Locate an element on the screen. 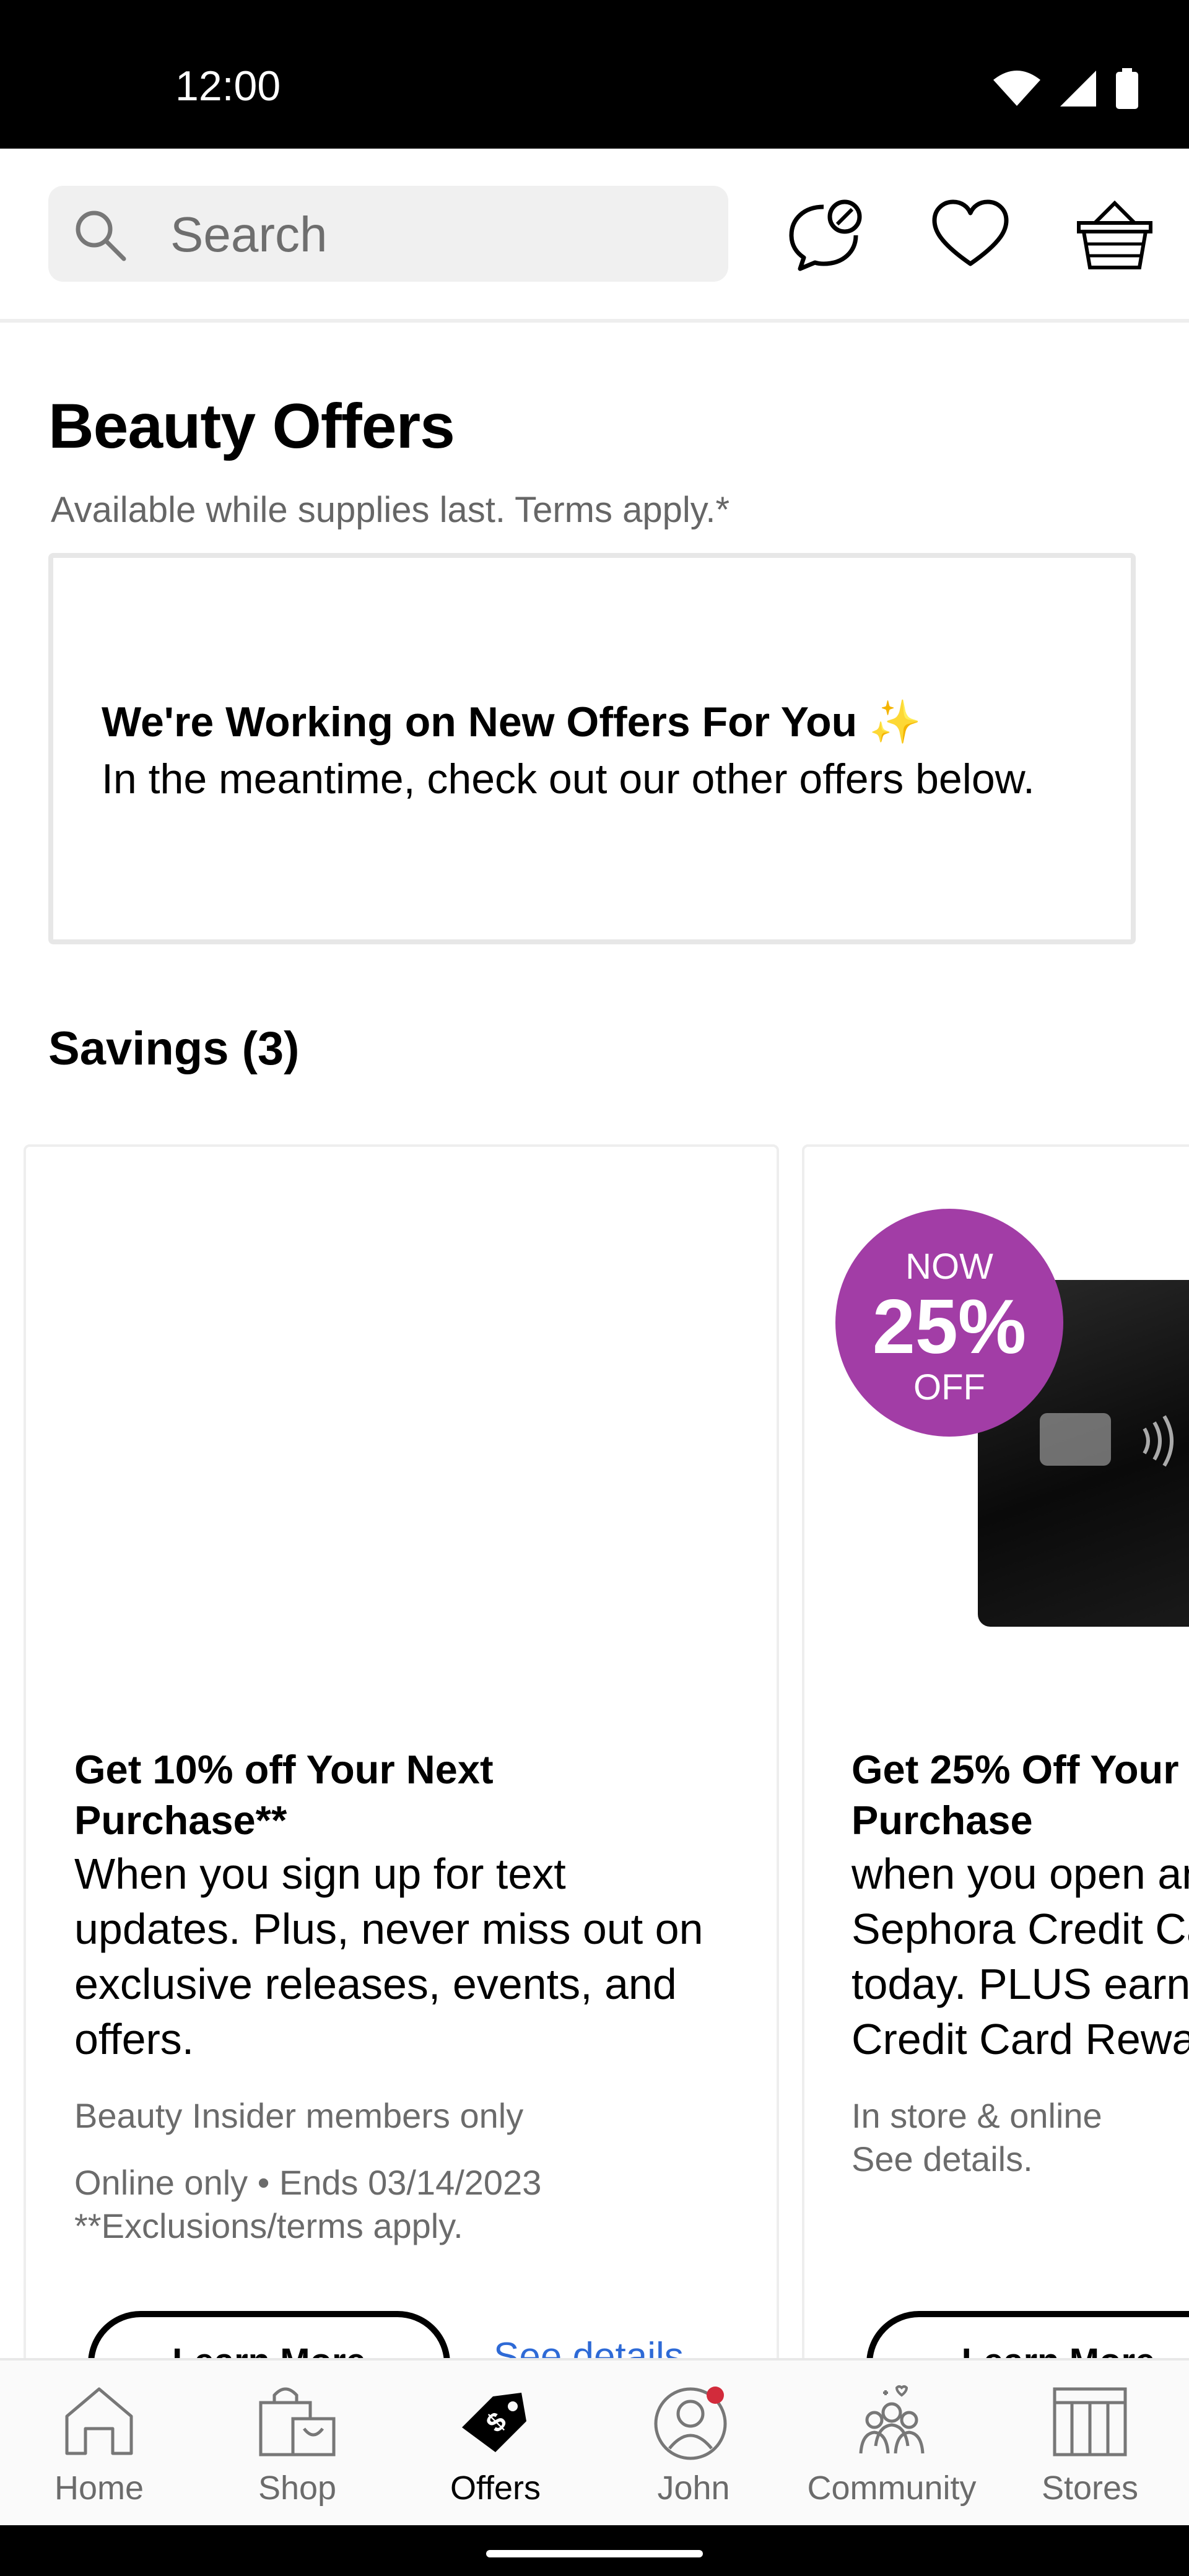 The width and height of the screenshot is (1189, 2576). nav-label: Shop is located at coordinates (297, 2488).